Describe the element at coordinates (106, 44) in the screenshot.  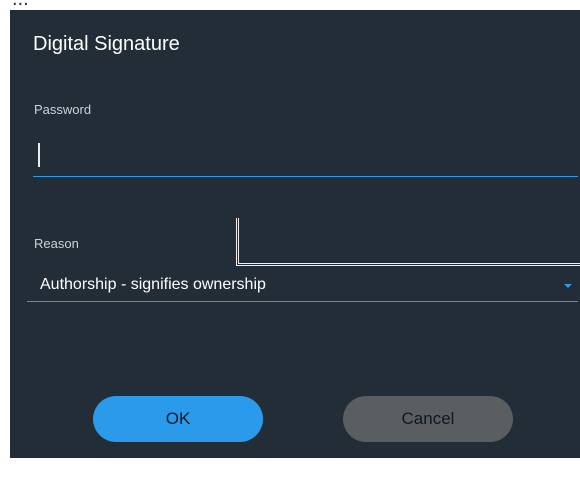
I see `dialog-title: Digital Signature` at that location.